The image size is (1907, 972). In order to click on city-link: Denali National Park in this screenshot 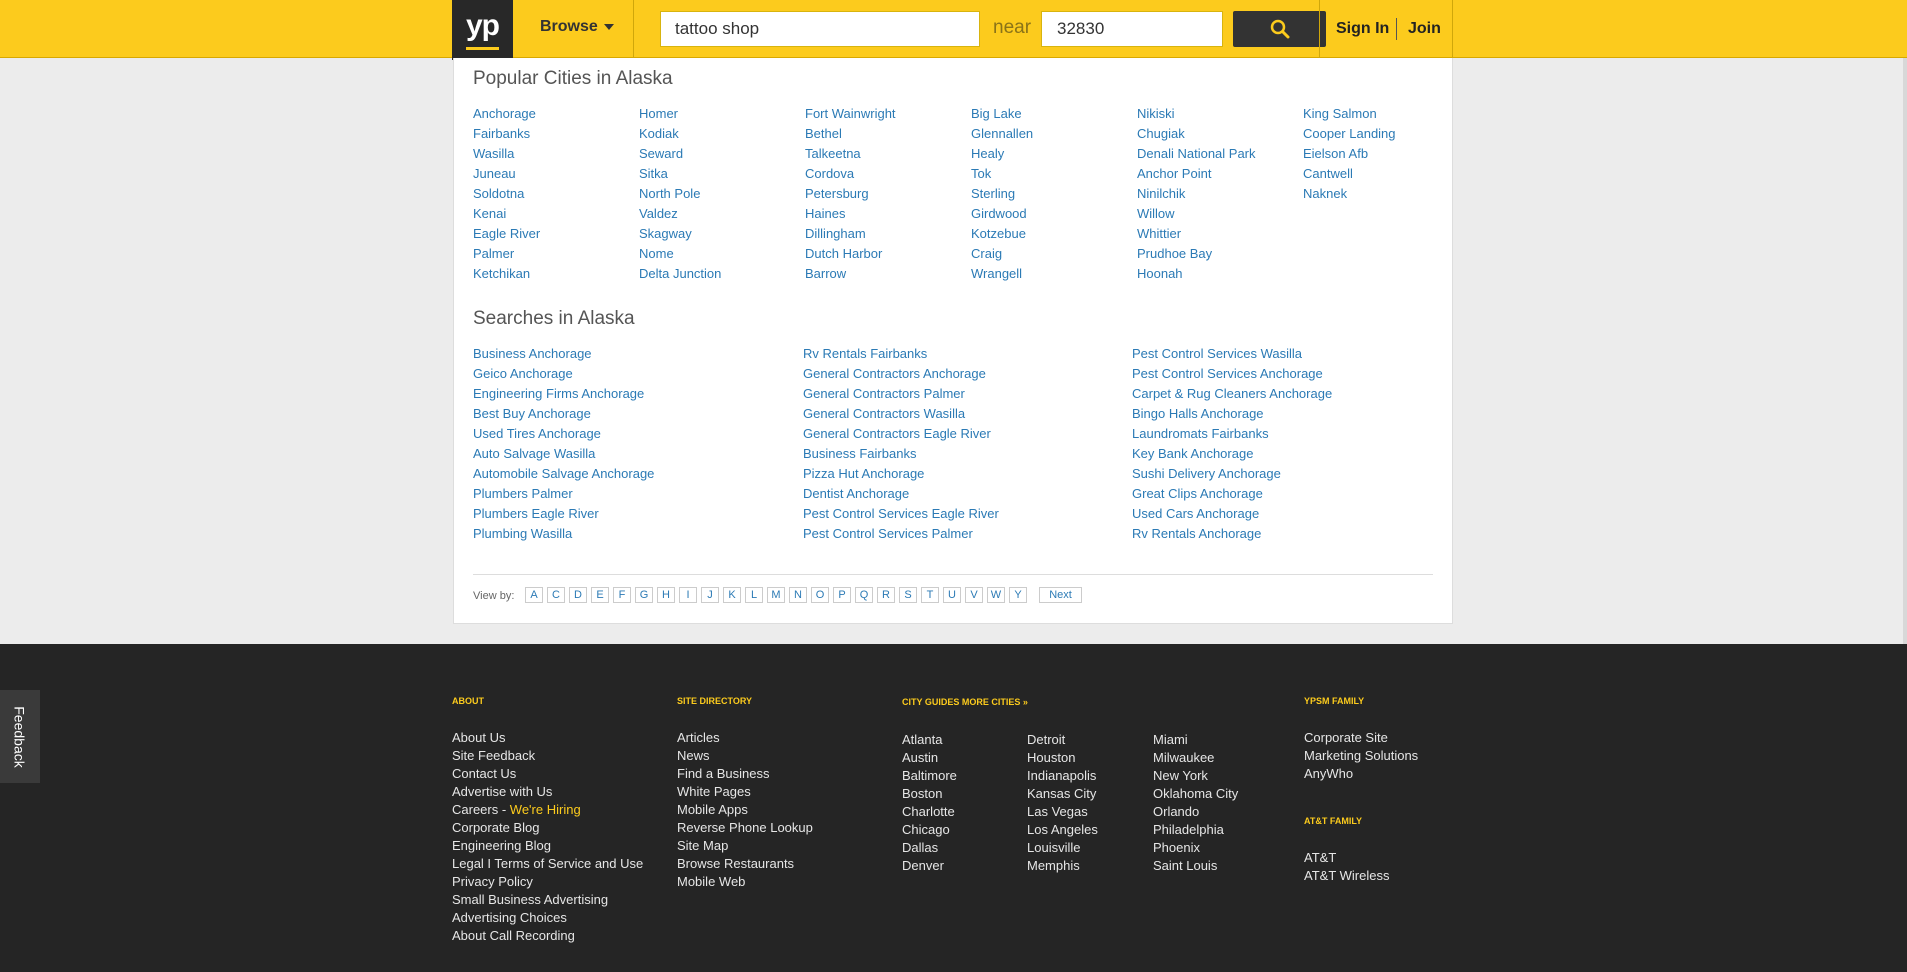, I will do `click(1196, 153)`.